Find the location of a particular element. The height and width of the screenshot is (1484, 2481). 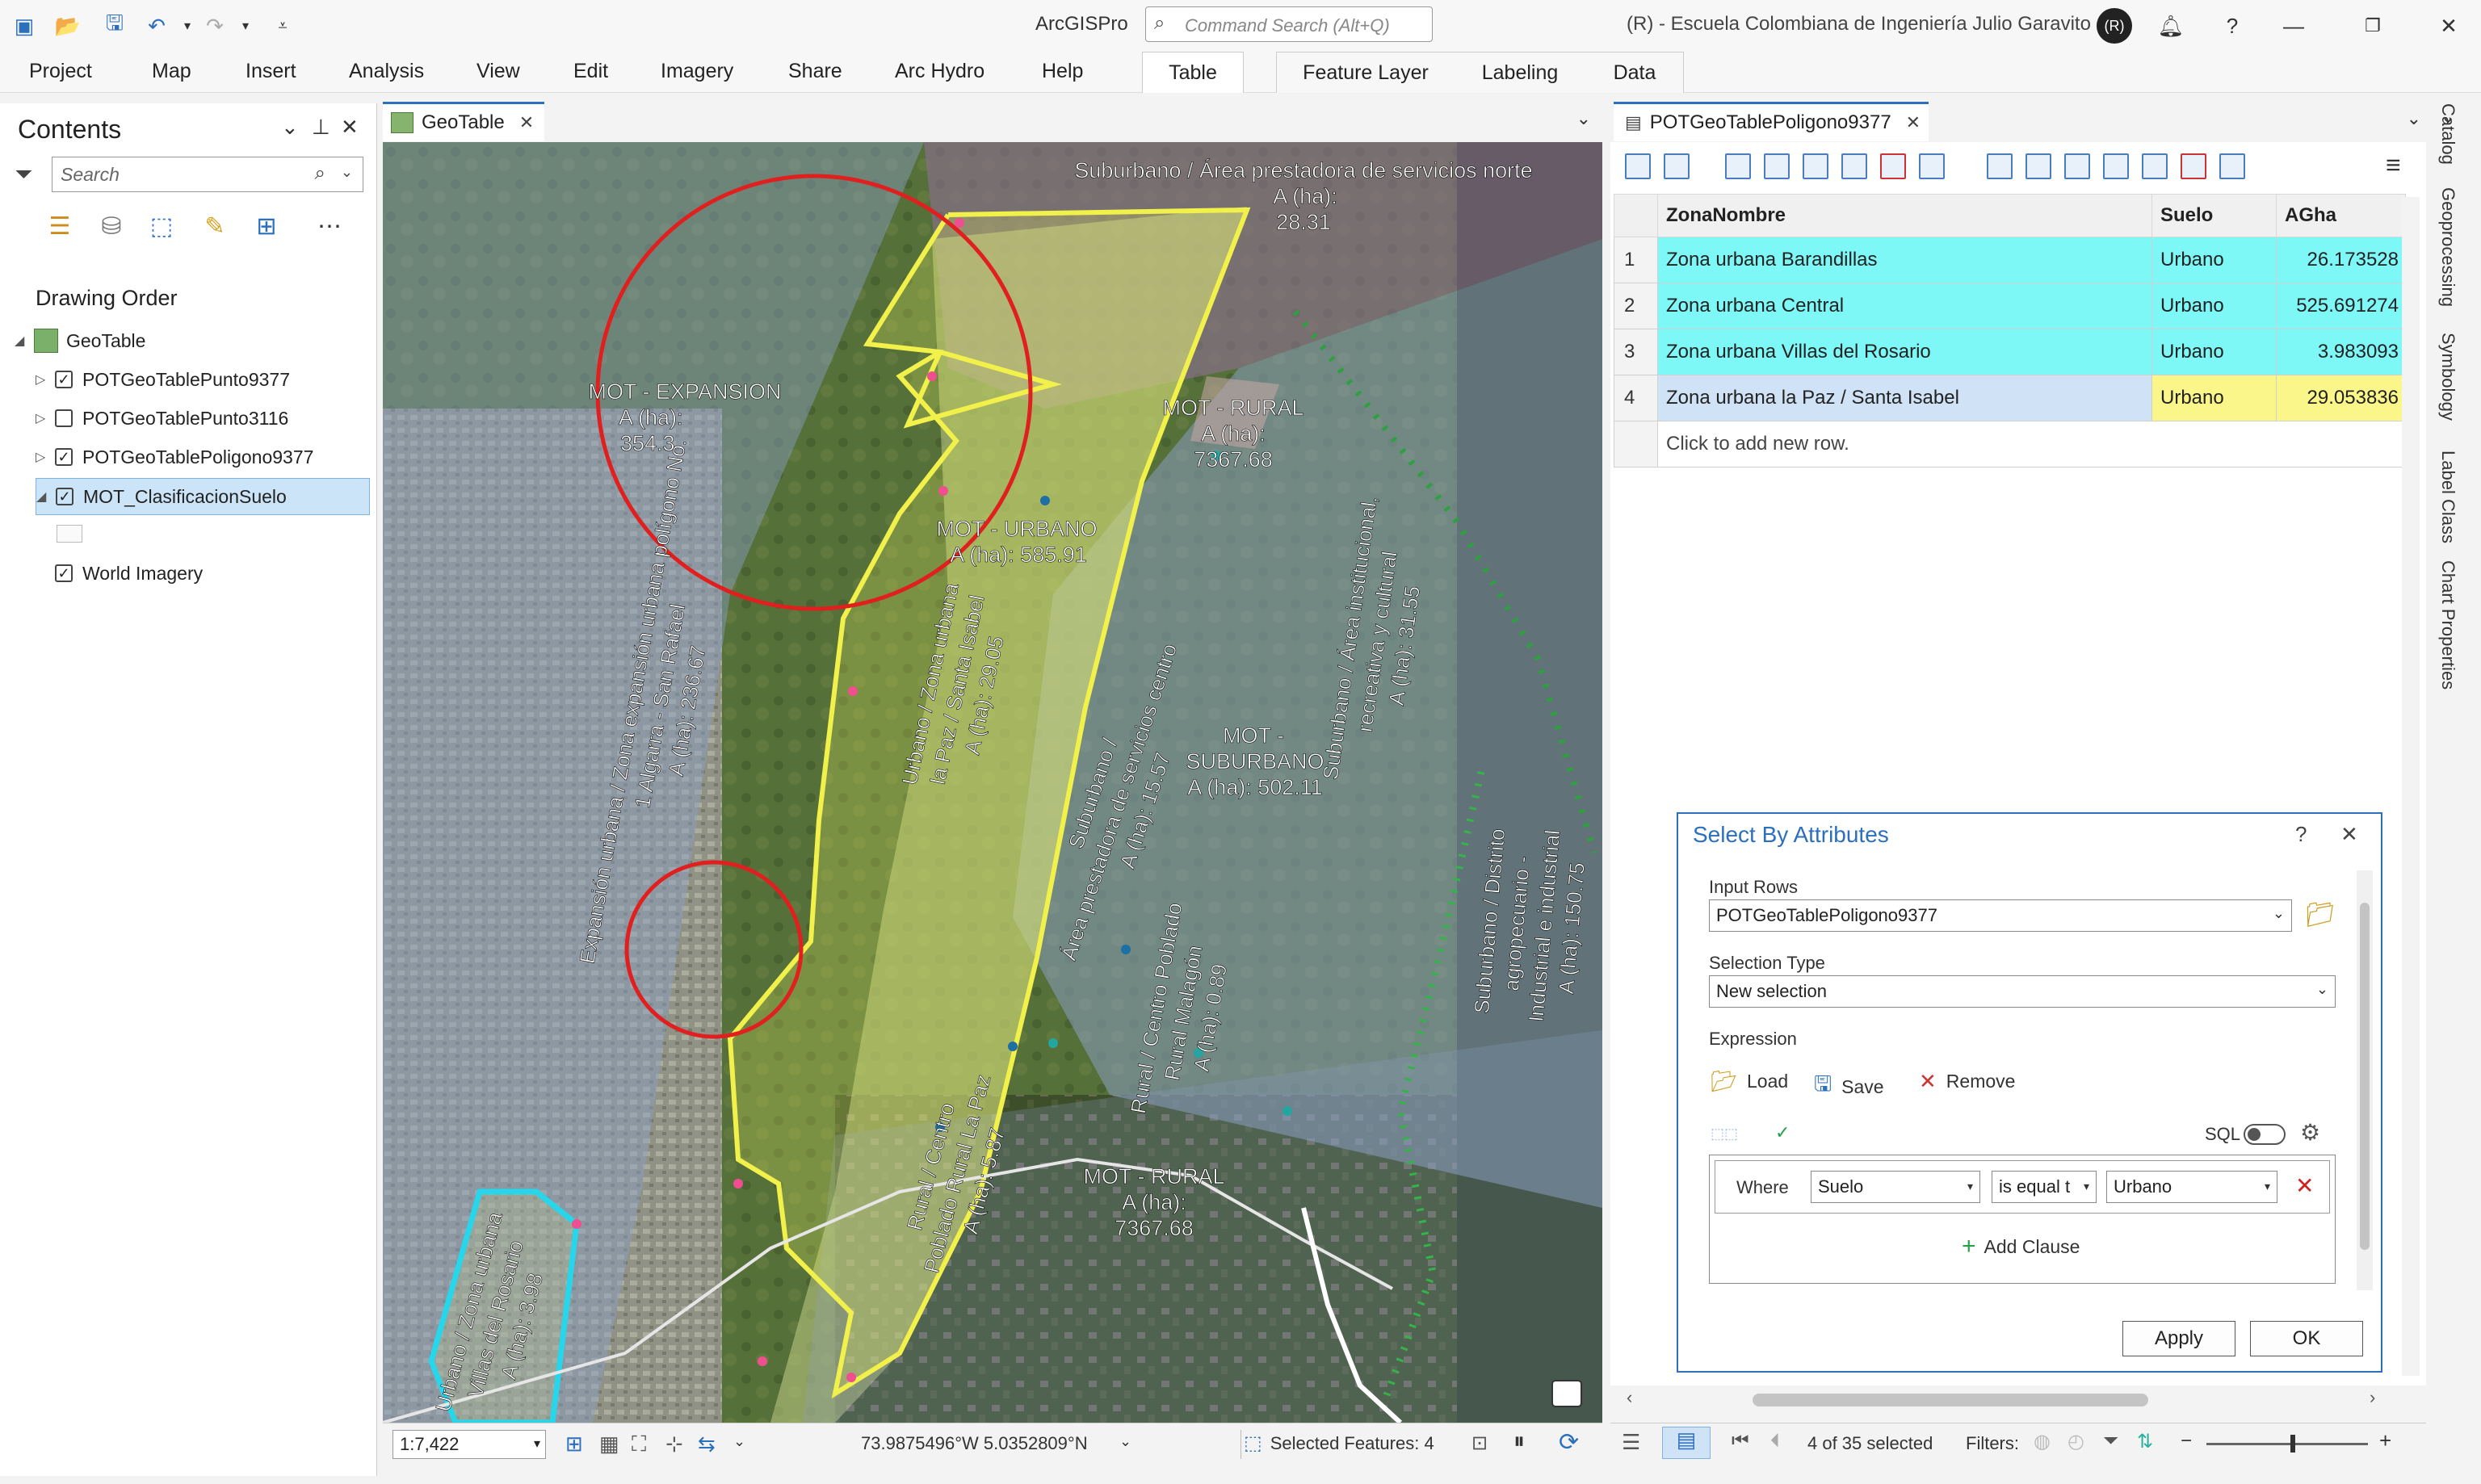

column-header-zonanombre: ZonaNombre is located at coordinates (1904, 215).